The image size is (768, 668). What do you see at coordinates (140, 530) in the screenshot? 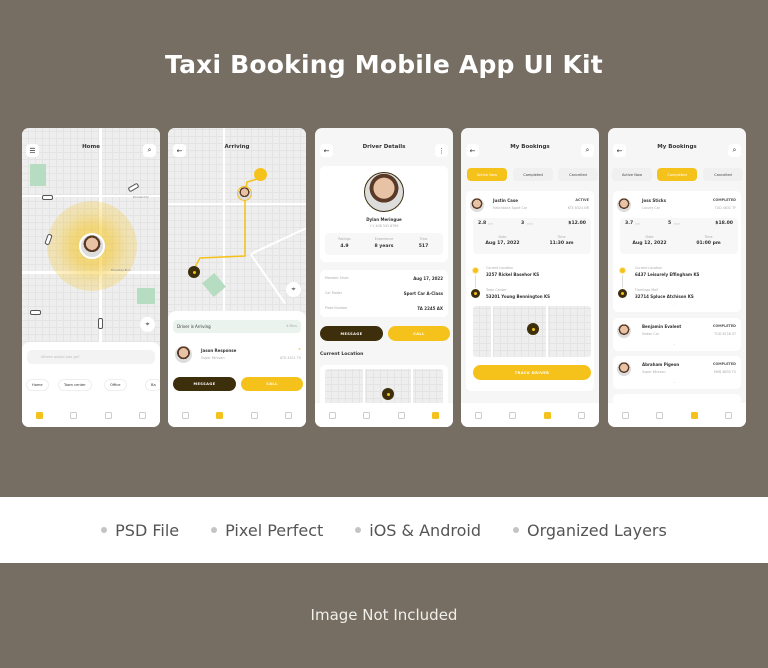
I see `feature-item: PSD File` at bounding box center [140, 530].